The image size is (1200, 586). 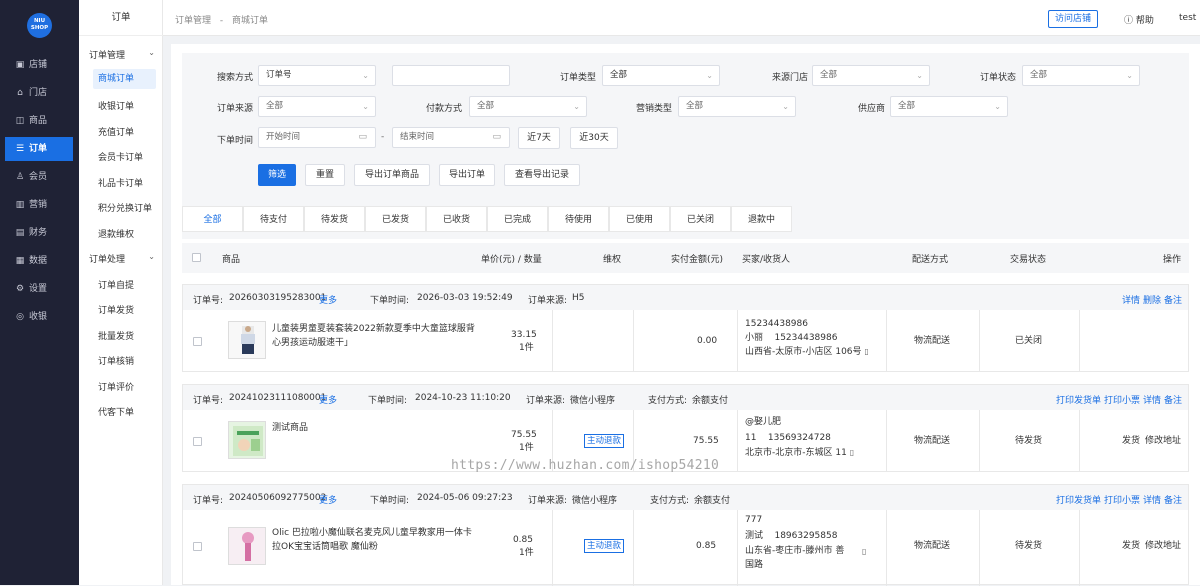 I want to click on export-order-button: 导出订单, so click(x=467, y=175).